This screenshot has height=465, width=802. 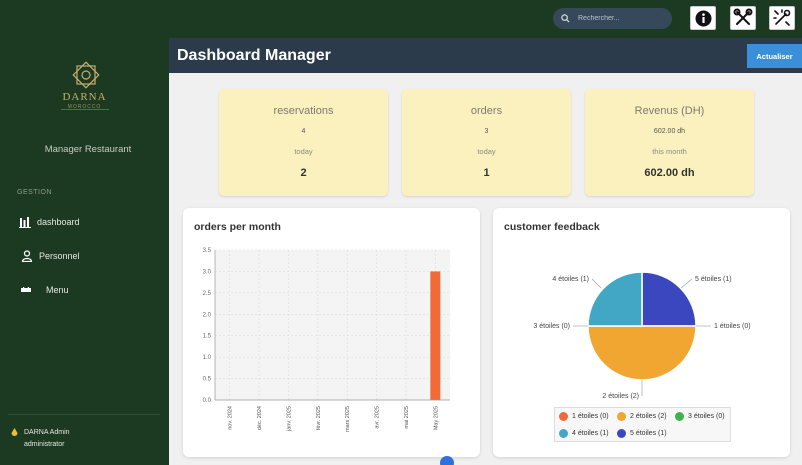 I want to click on chart-bar-icon, so click(x=25, y=222).